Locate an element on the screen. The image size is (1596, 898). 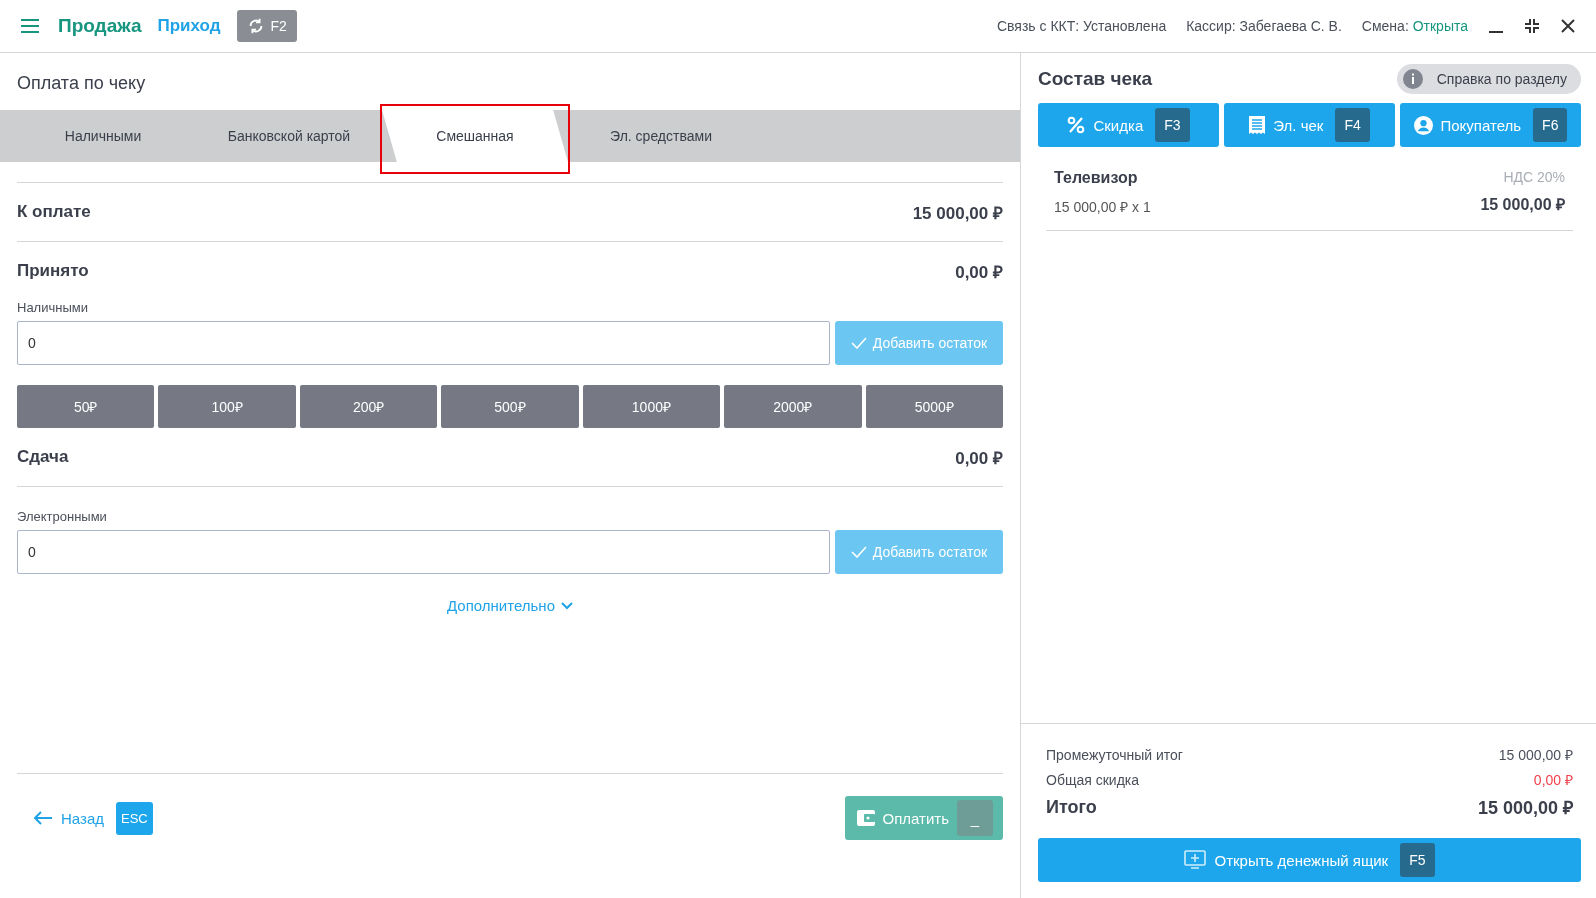
section-title: Оплата по чеку is located at coordinates (81, 83).